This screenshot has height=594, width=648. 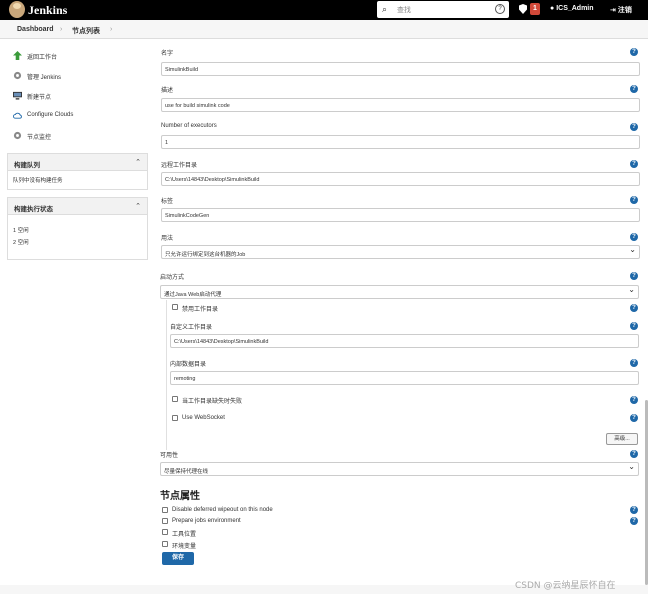 What do you see at coordinates (47, 10) in the screenshot?
I see `brand-title: Jenkins` at bounding box center [47, 10].